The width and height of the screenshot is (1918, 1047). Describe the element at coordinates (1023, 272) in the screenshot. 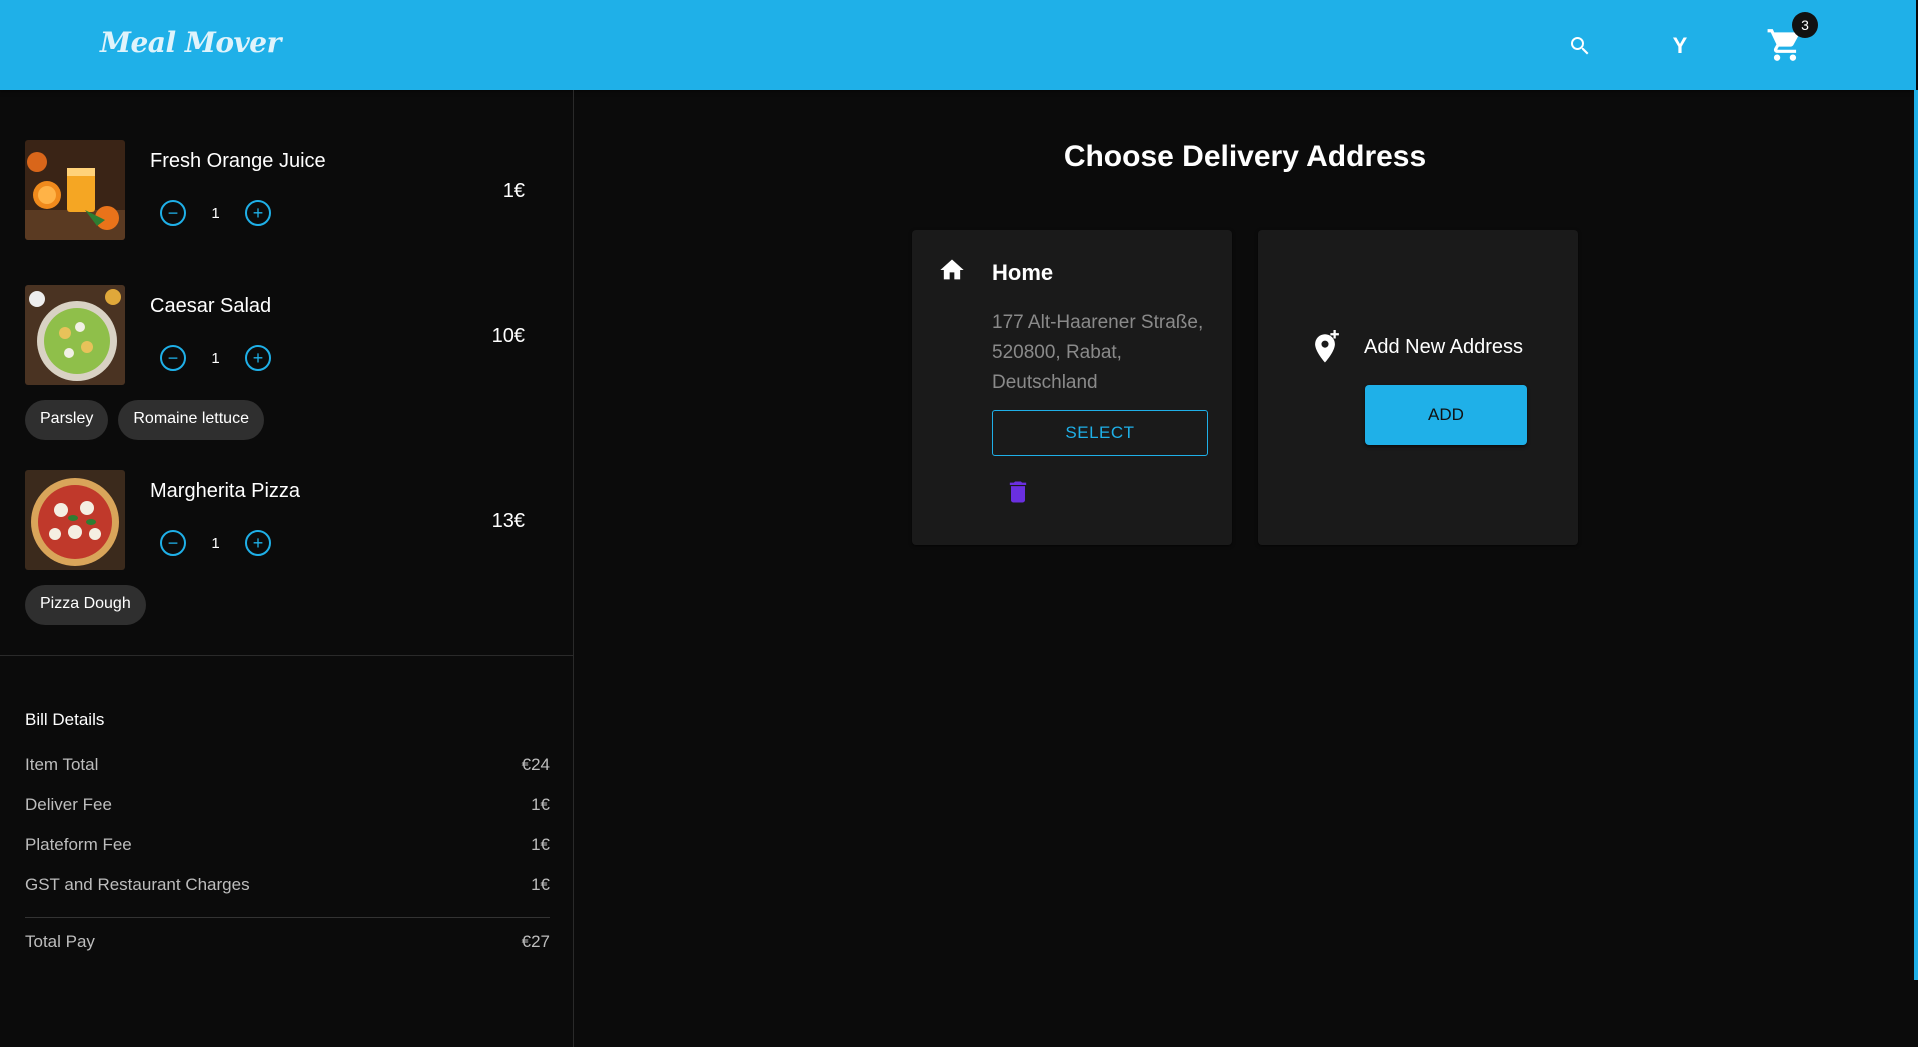

I see `address-label: Home` at that location.